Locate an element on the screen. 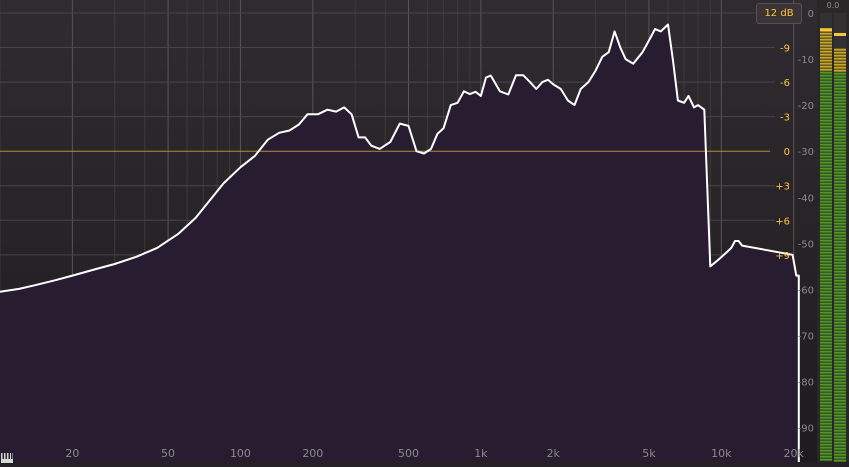  db-tick-label: -30 is located at coordinates (806, 152).